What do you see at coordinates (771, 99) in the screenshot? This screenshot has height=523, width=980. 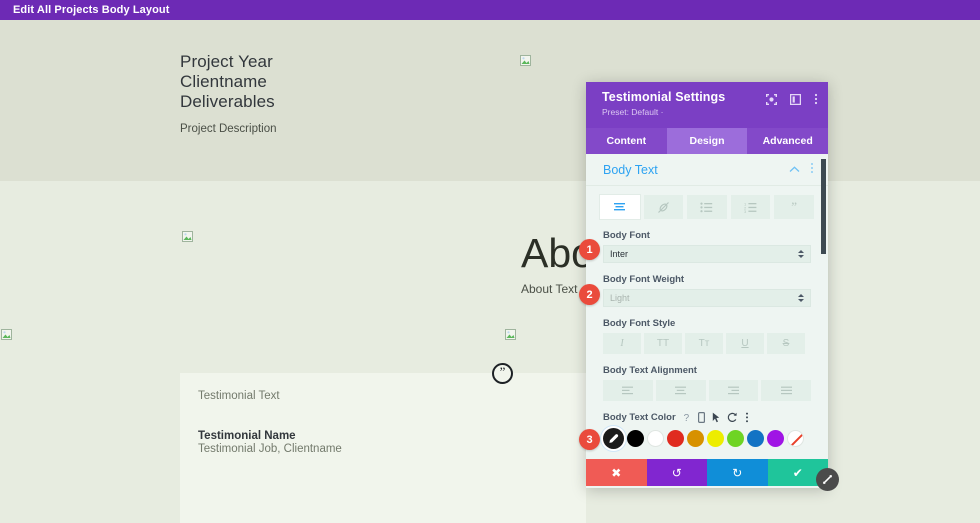 I see `target-icon` at bounding box center [771, 99].